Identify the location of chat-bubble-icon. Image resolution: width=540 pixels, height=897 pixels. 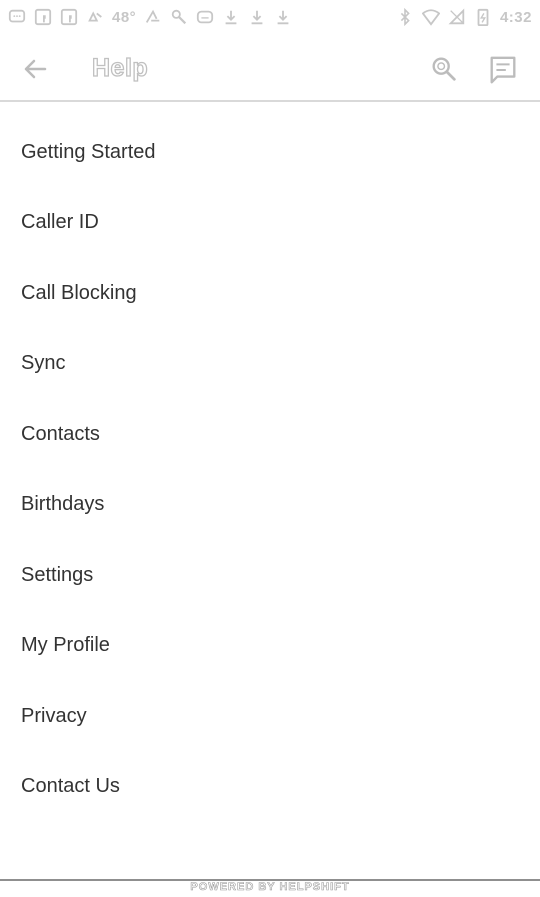
(17, 17).